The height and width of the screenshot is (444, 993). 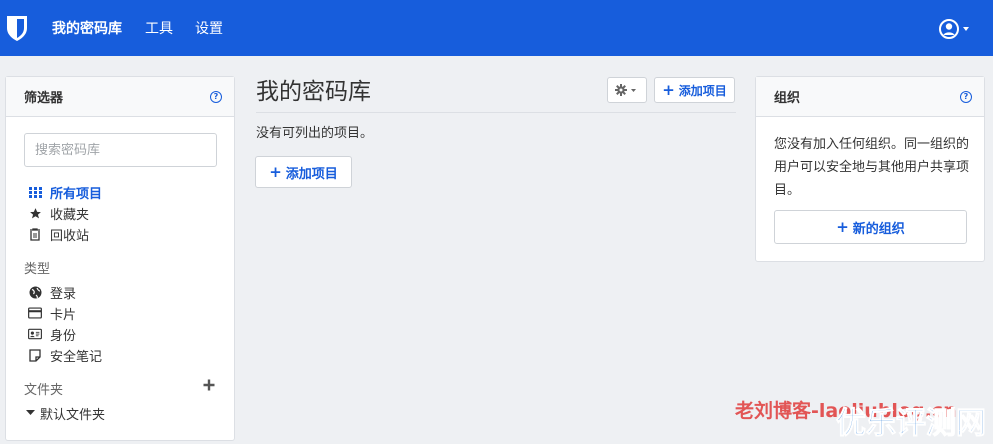 What do you see at coordinates (35, 355) in the screenshot?
I see `note-icon` at bounding box center [35, 355].